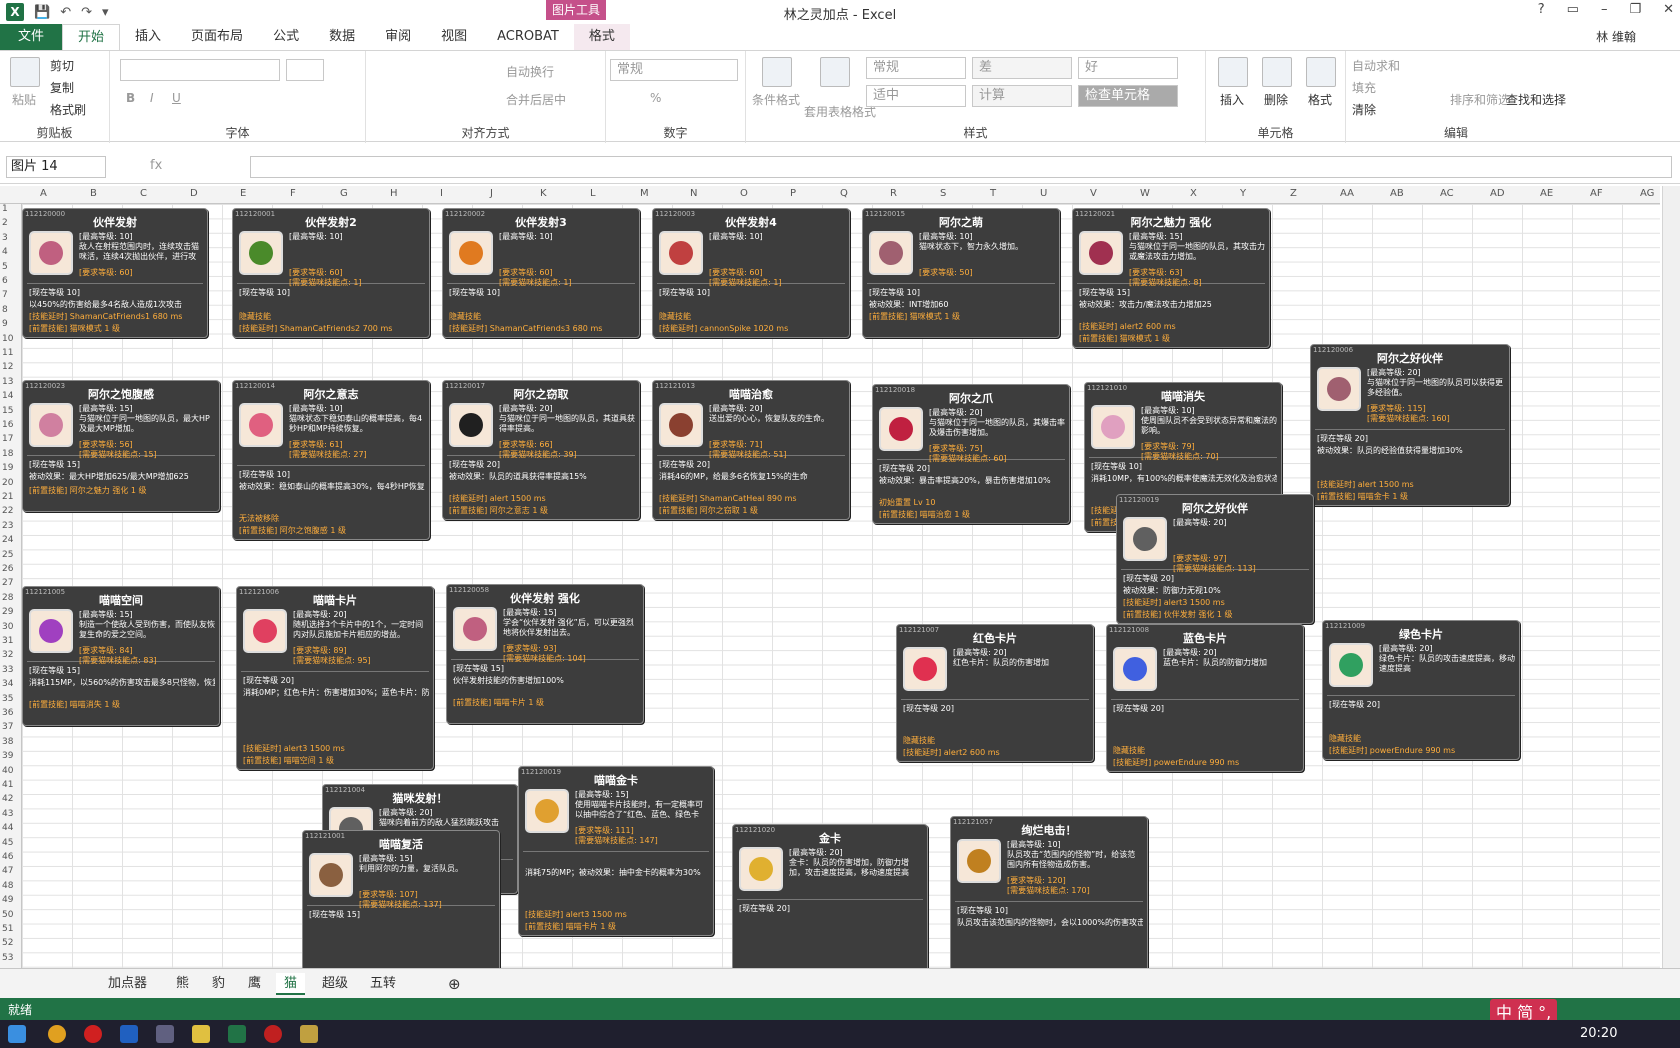  What do you see at coordinates (5, 295) in the screenshot?
I see `row-header: 7` at bounding box center [5, 295].